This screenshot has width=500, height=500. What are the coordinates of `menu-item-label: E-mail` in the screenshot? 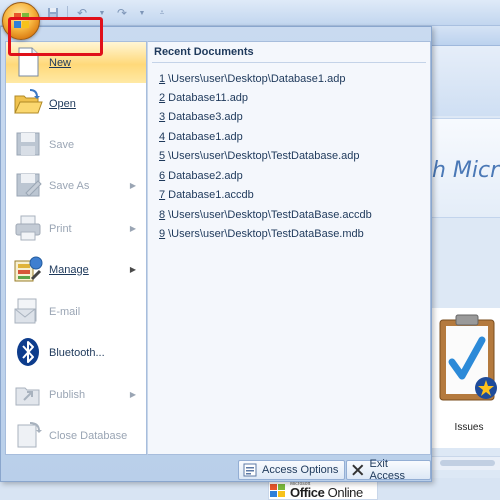 It's located at (65, 311).